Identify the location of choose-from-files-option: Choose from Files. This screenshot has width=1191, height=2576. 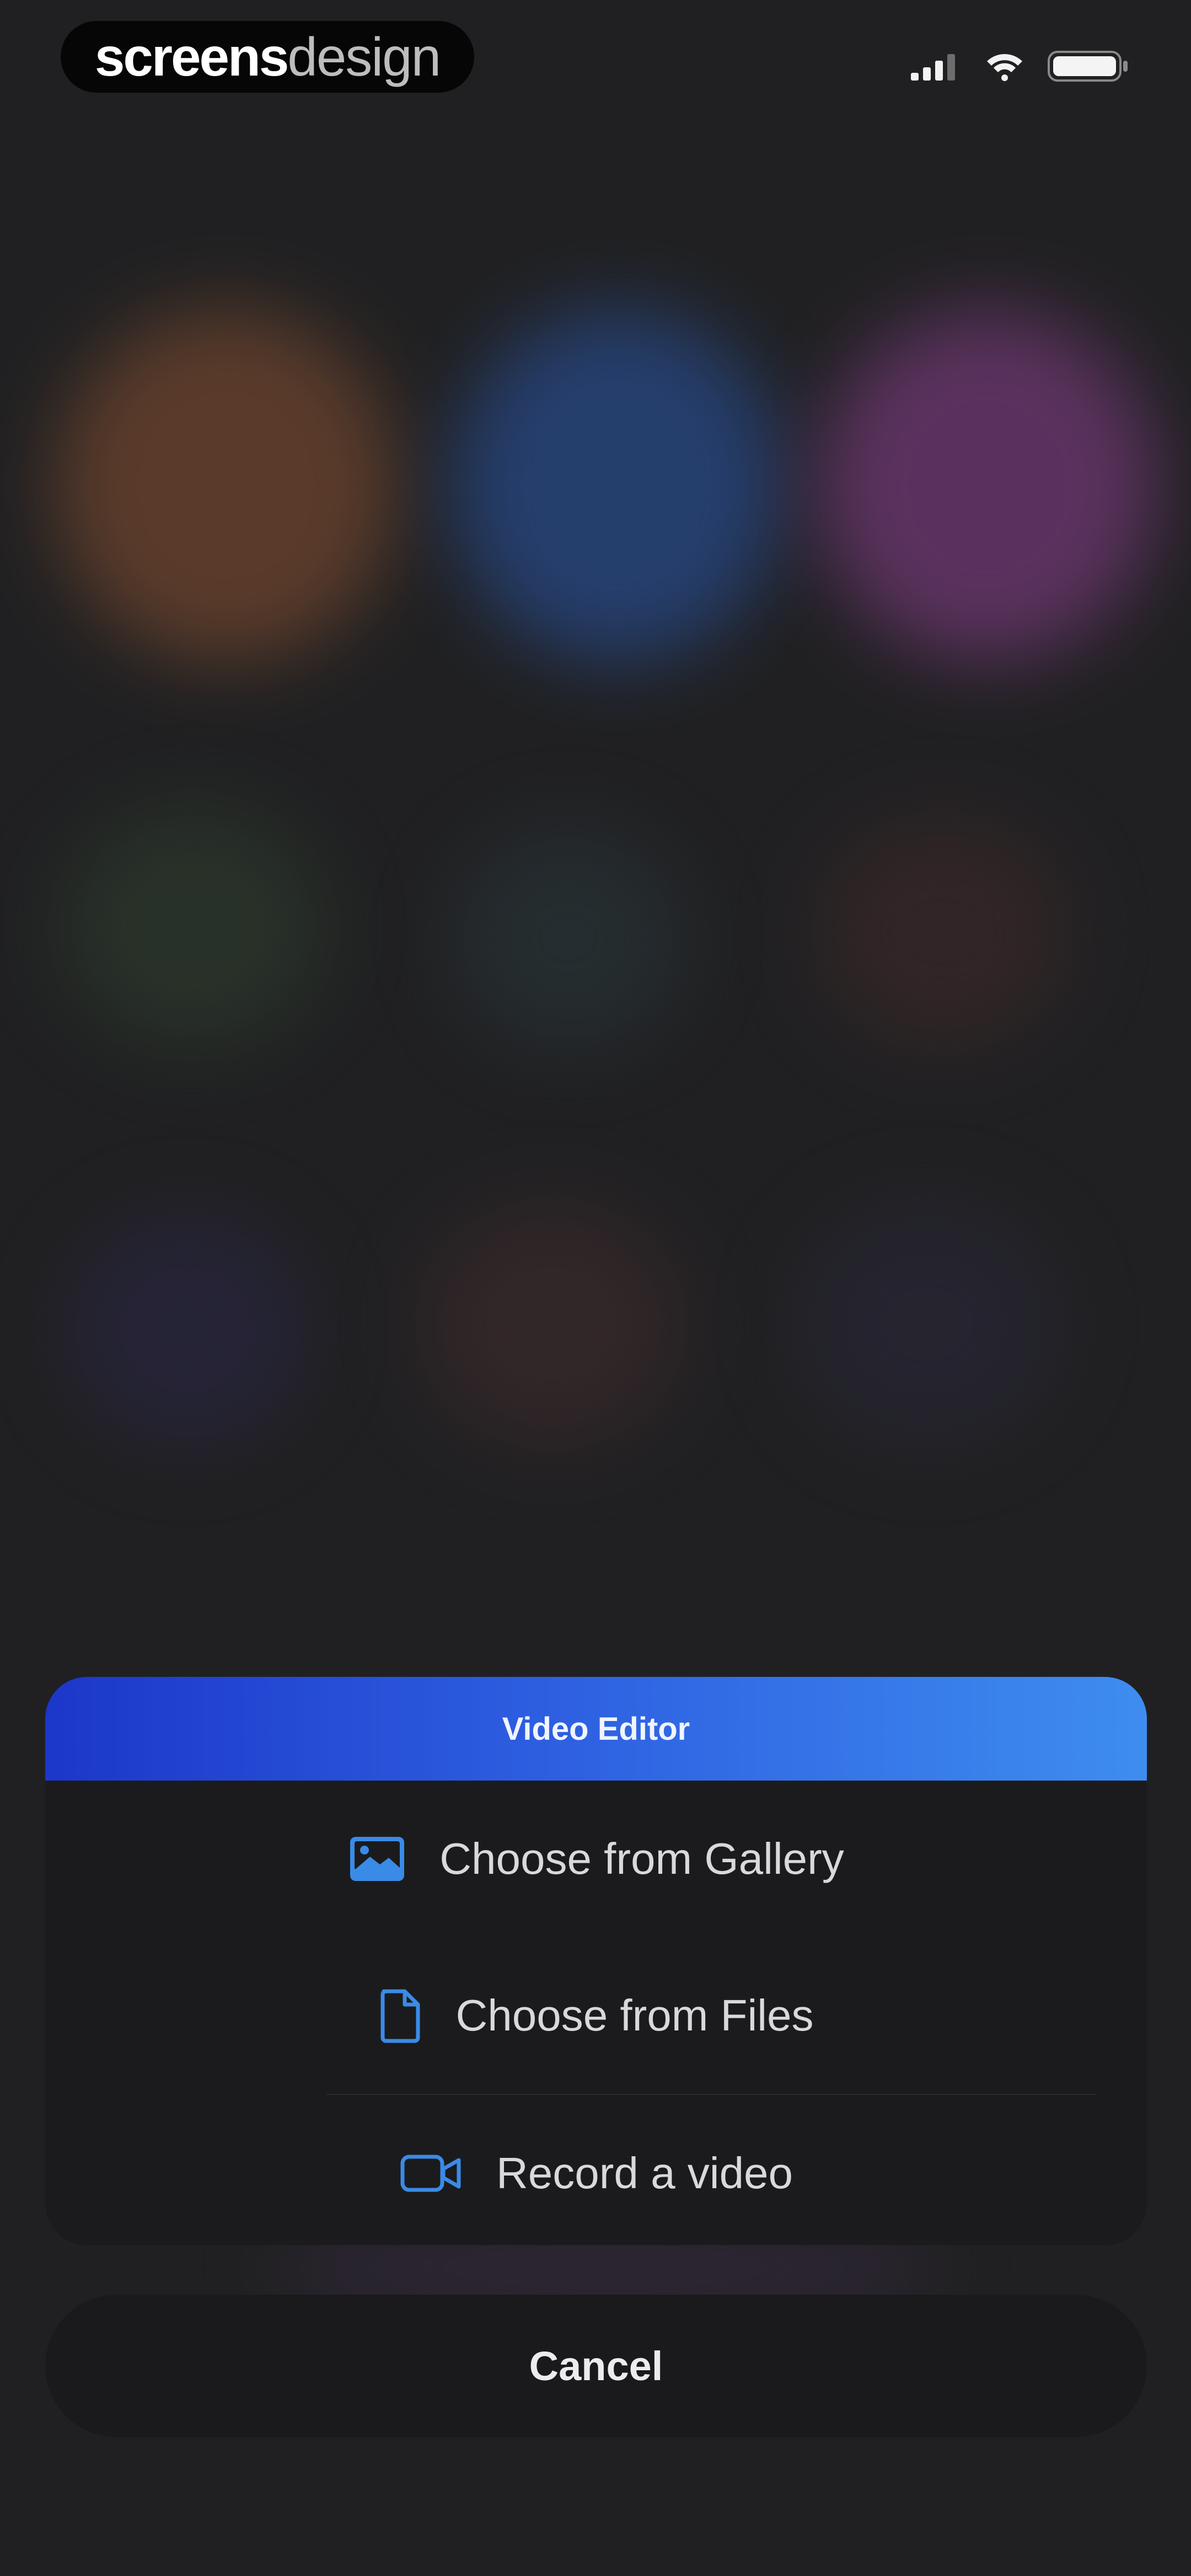
(596, 2015).